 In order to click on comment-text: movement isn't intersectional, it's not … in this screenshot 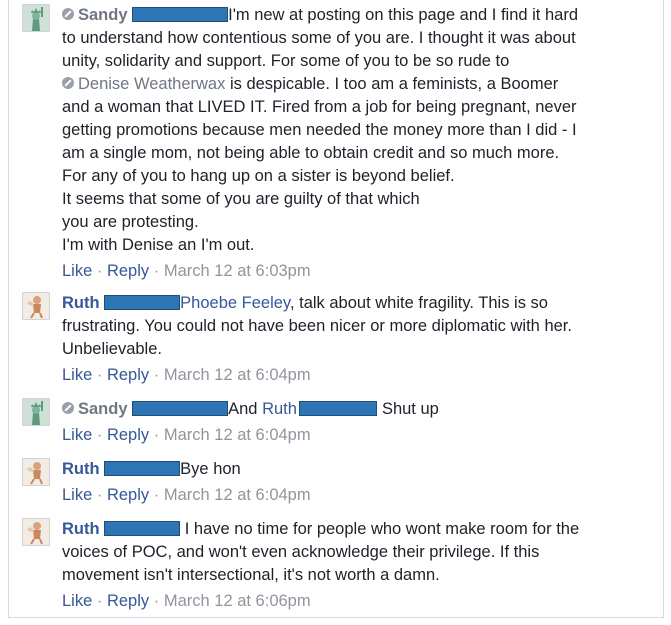, I will do `click(251, 575)`.